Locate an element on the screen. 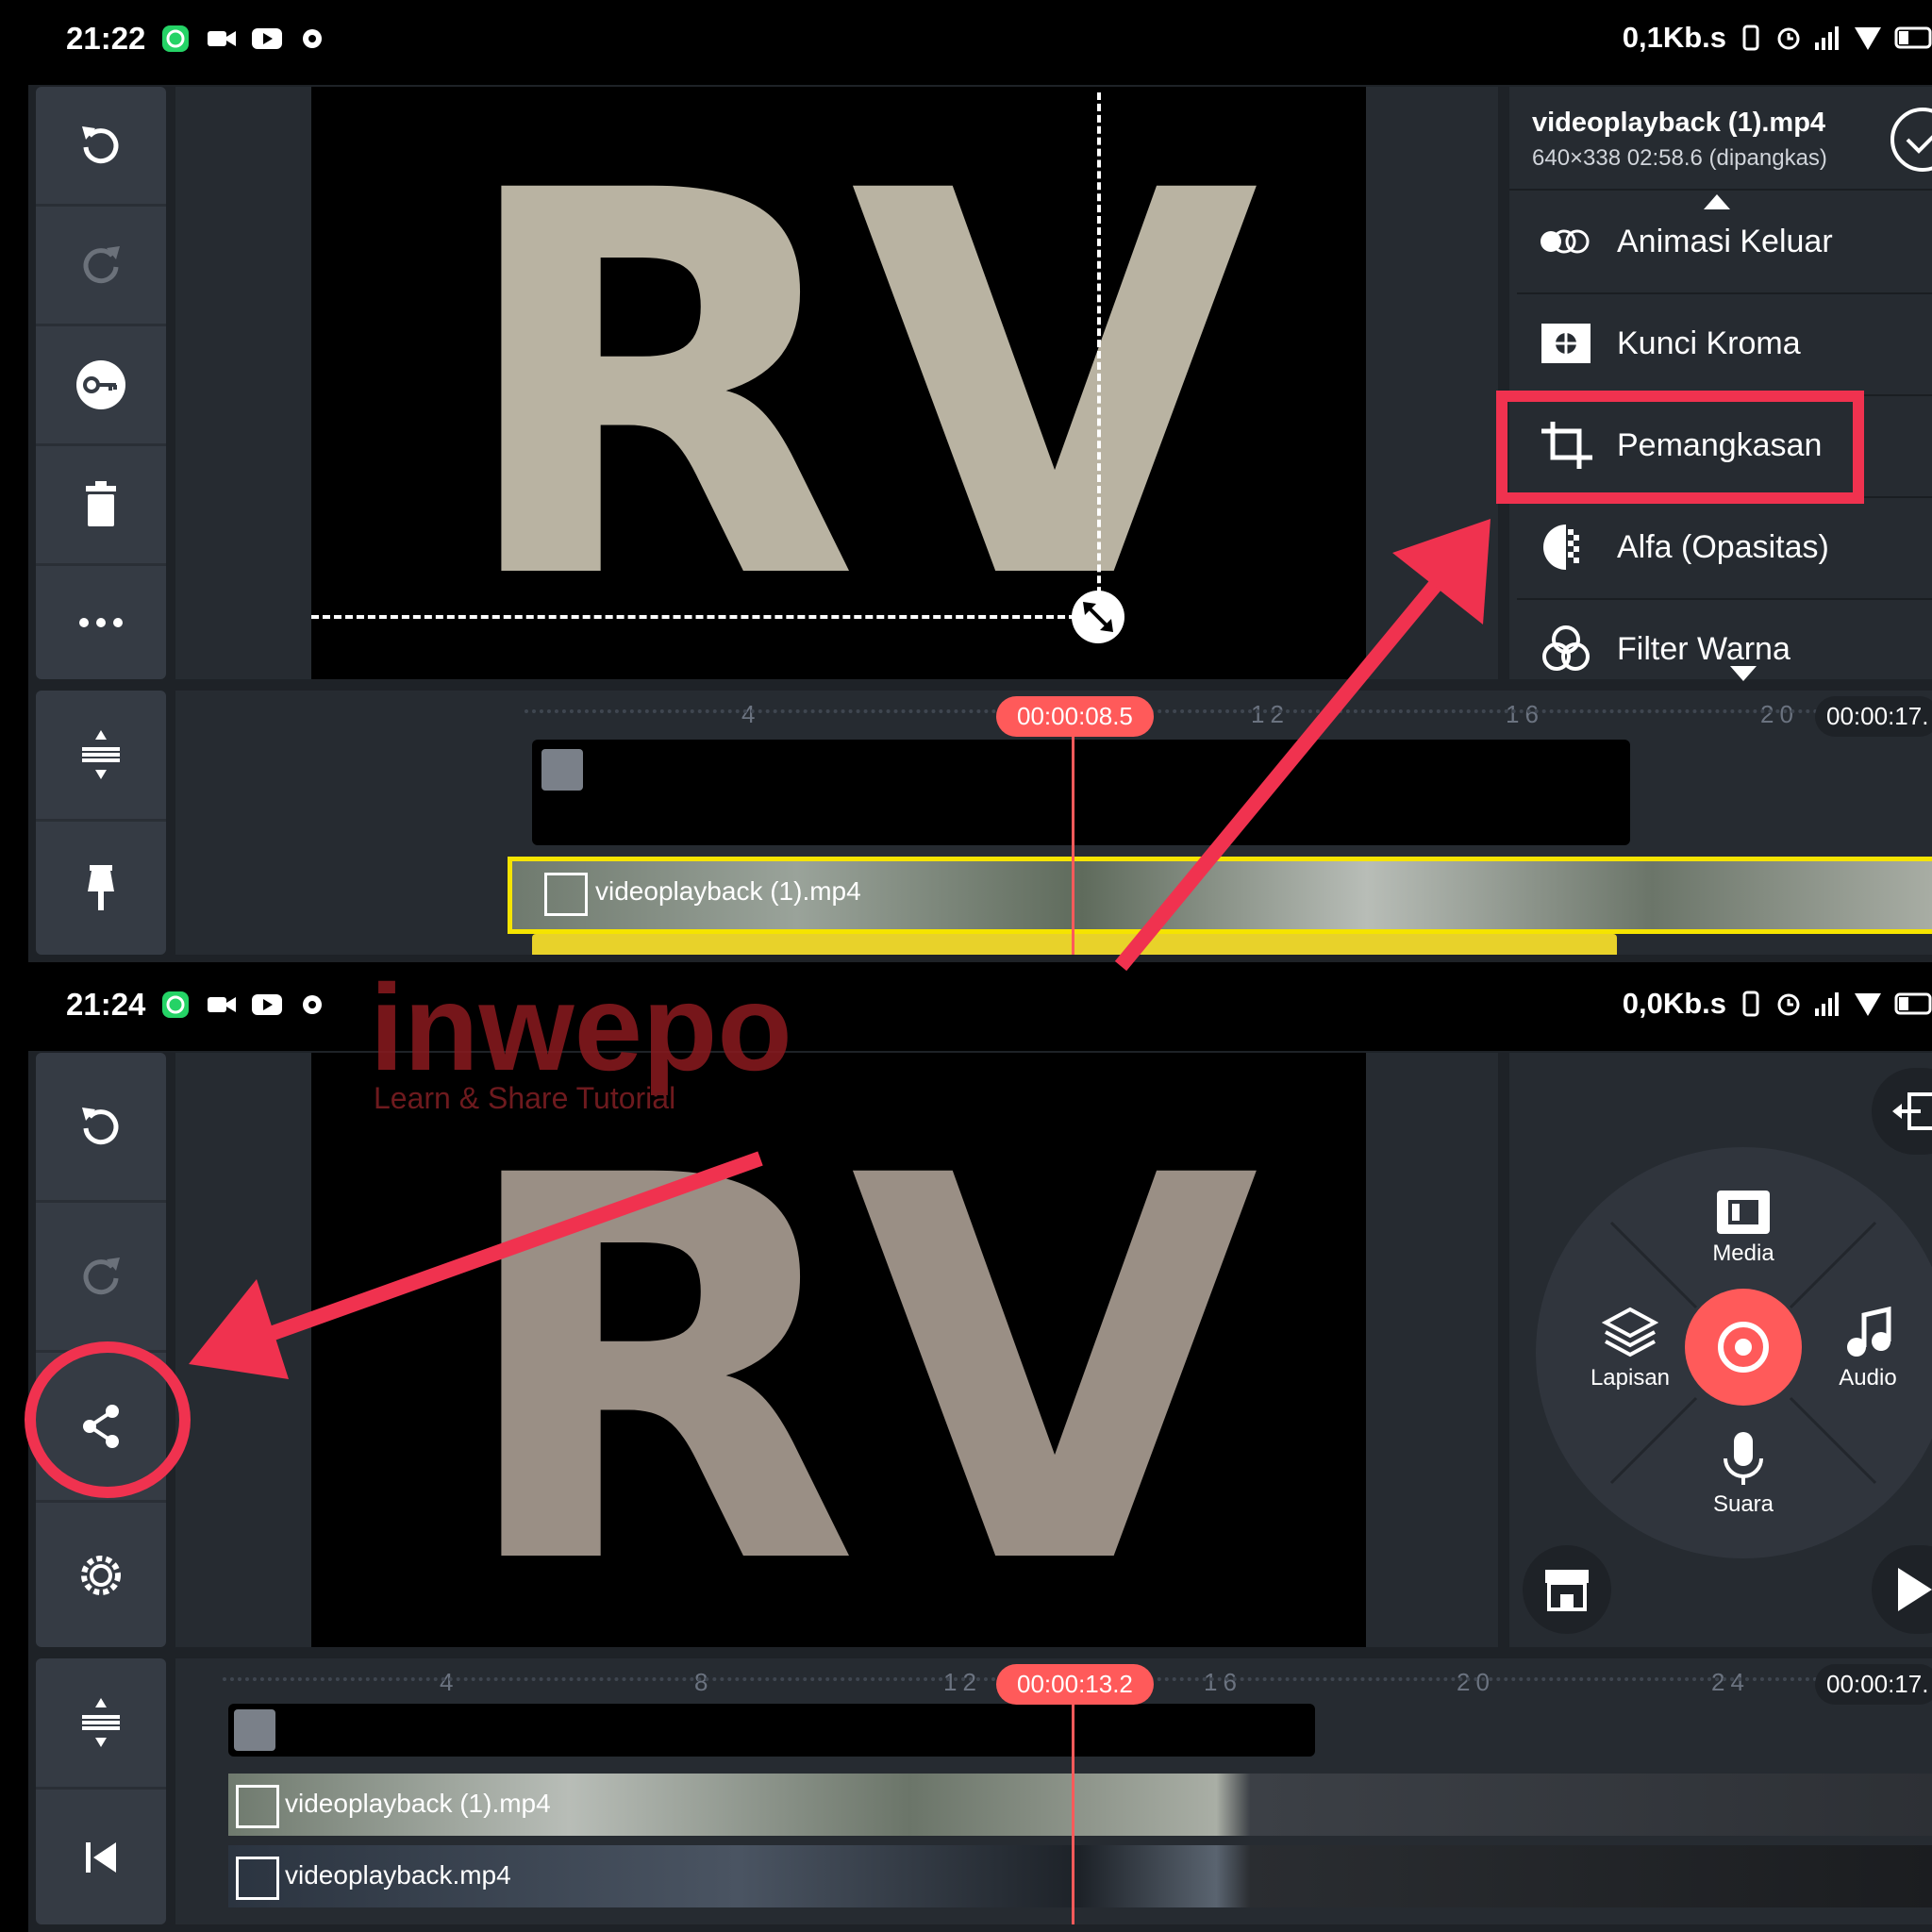 The image size is (1932, 1932). arrow-to-crop is located at coordinates (1282, 771).